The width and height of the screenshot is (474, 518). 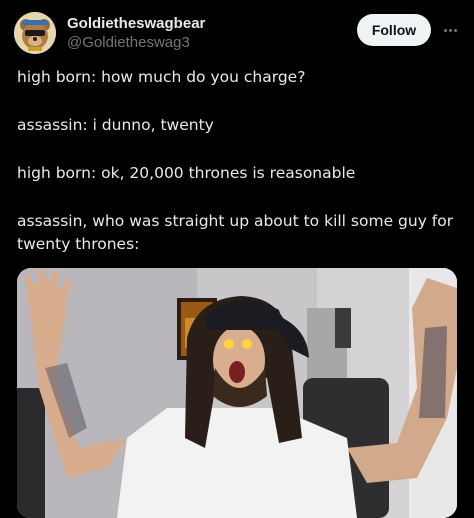 I want to click on tweet-line: assassin: i dunno, twenty, so click(x=115, y=125).